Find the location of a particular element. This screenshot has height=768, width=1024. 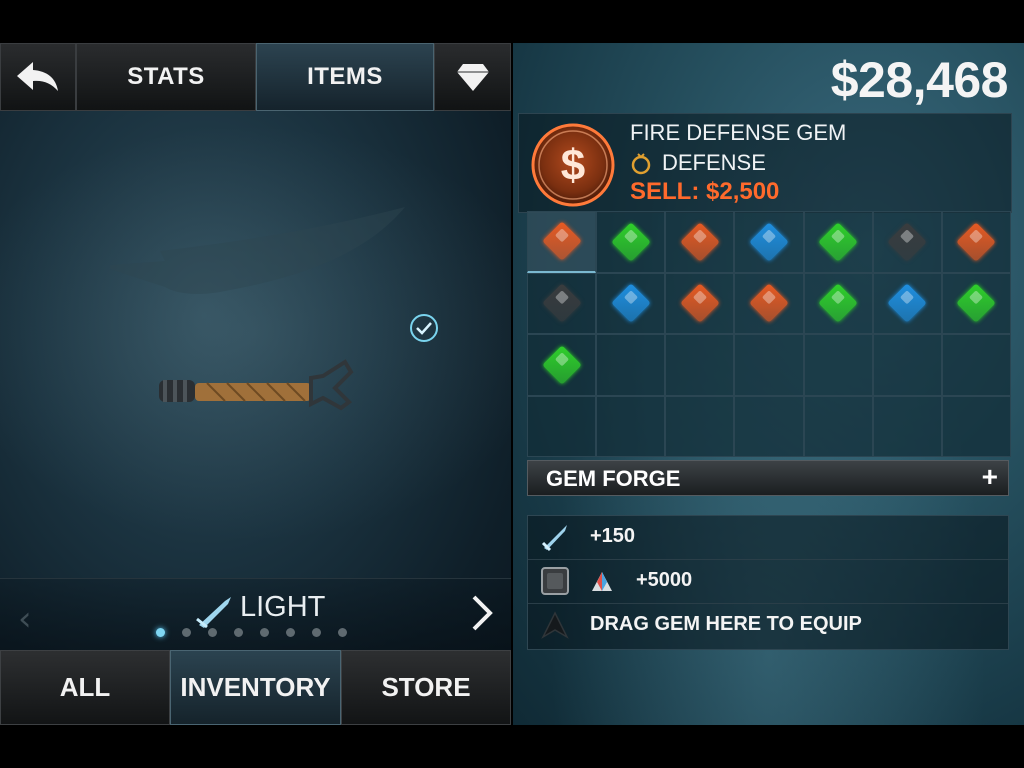

equip-slot: +5000 is located at coordinates (768, 582).